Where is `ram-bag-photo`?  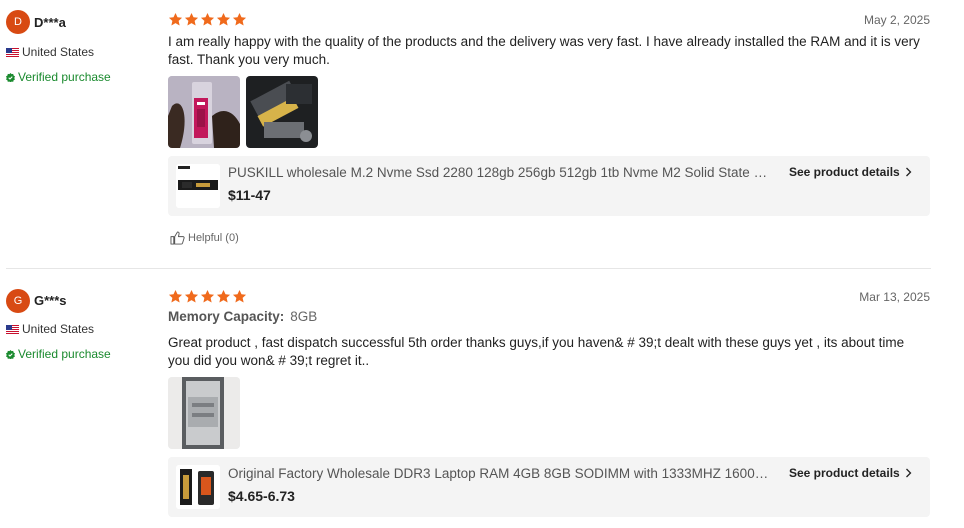
ram-bag-photo is located at coordinates (204, 413).